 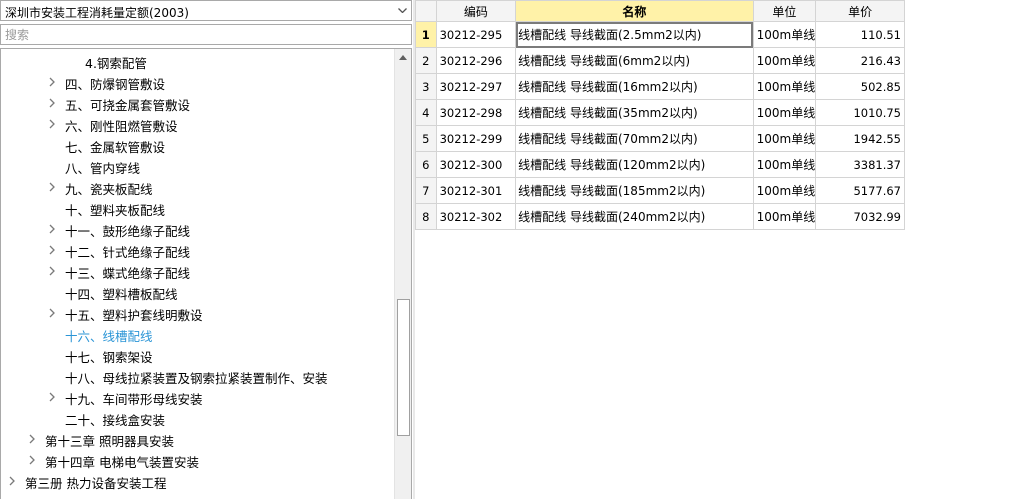 What do you see at coordinates (426, 190) in the screenshot?
I see `row-number: 7` at bounding box center [426, 190].